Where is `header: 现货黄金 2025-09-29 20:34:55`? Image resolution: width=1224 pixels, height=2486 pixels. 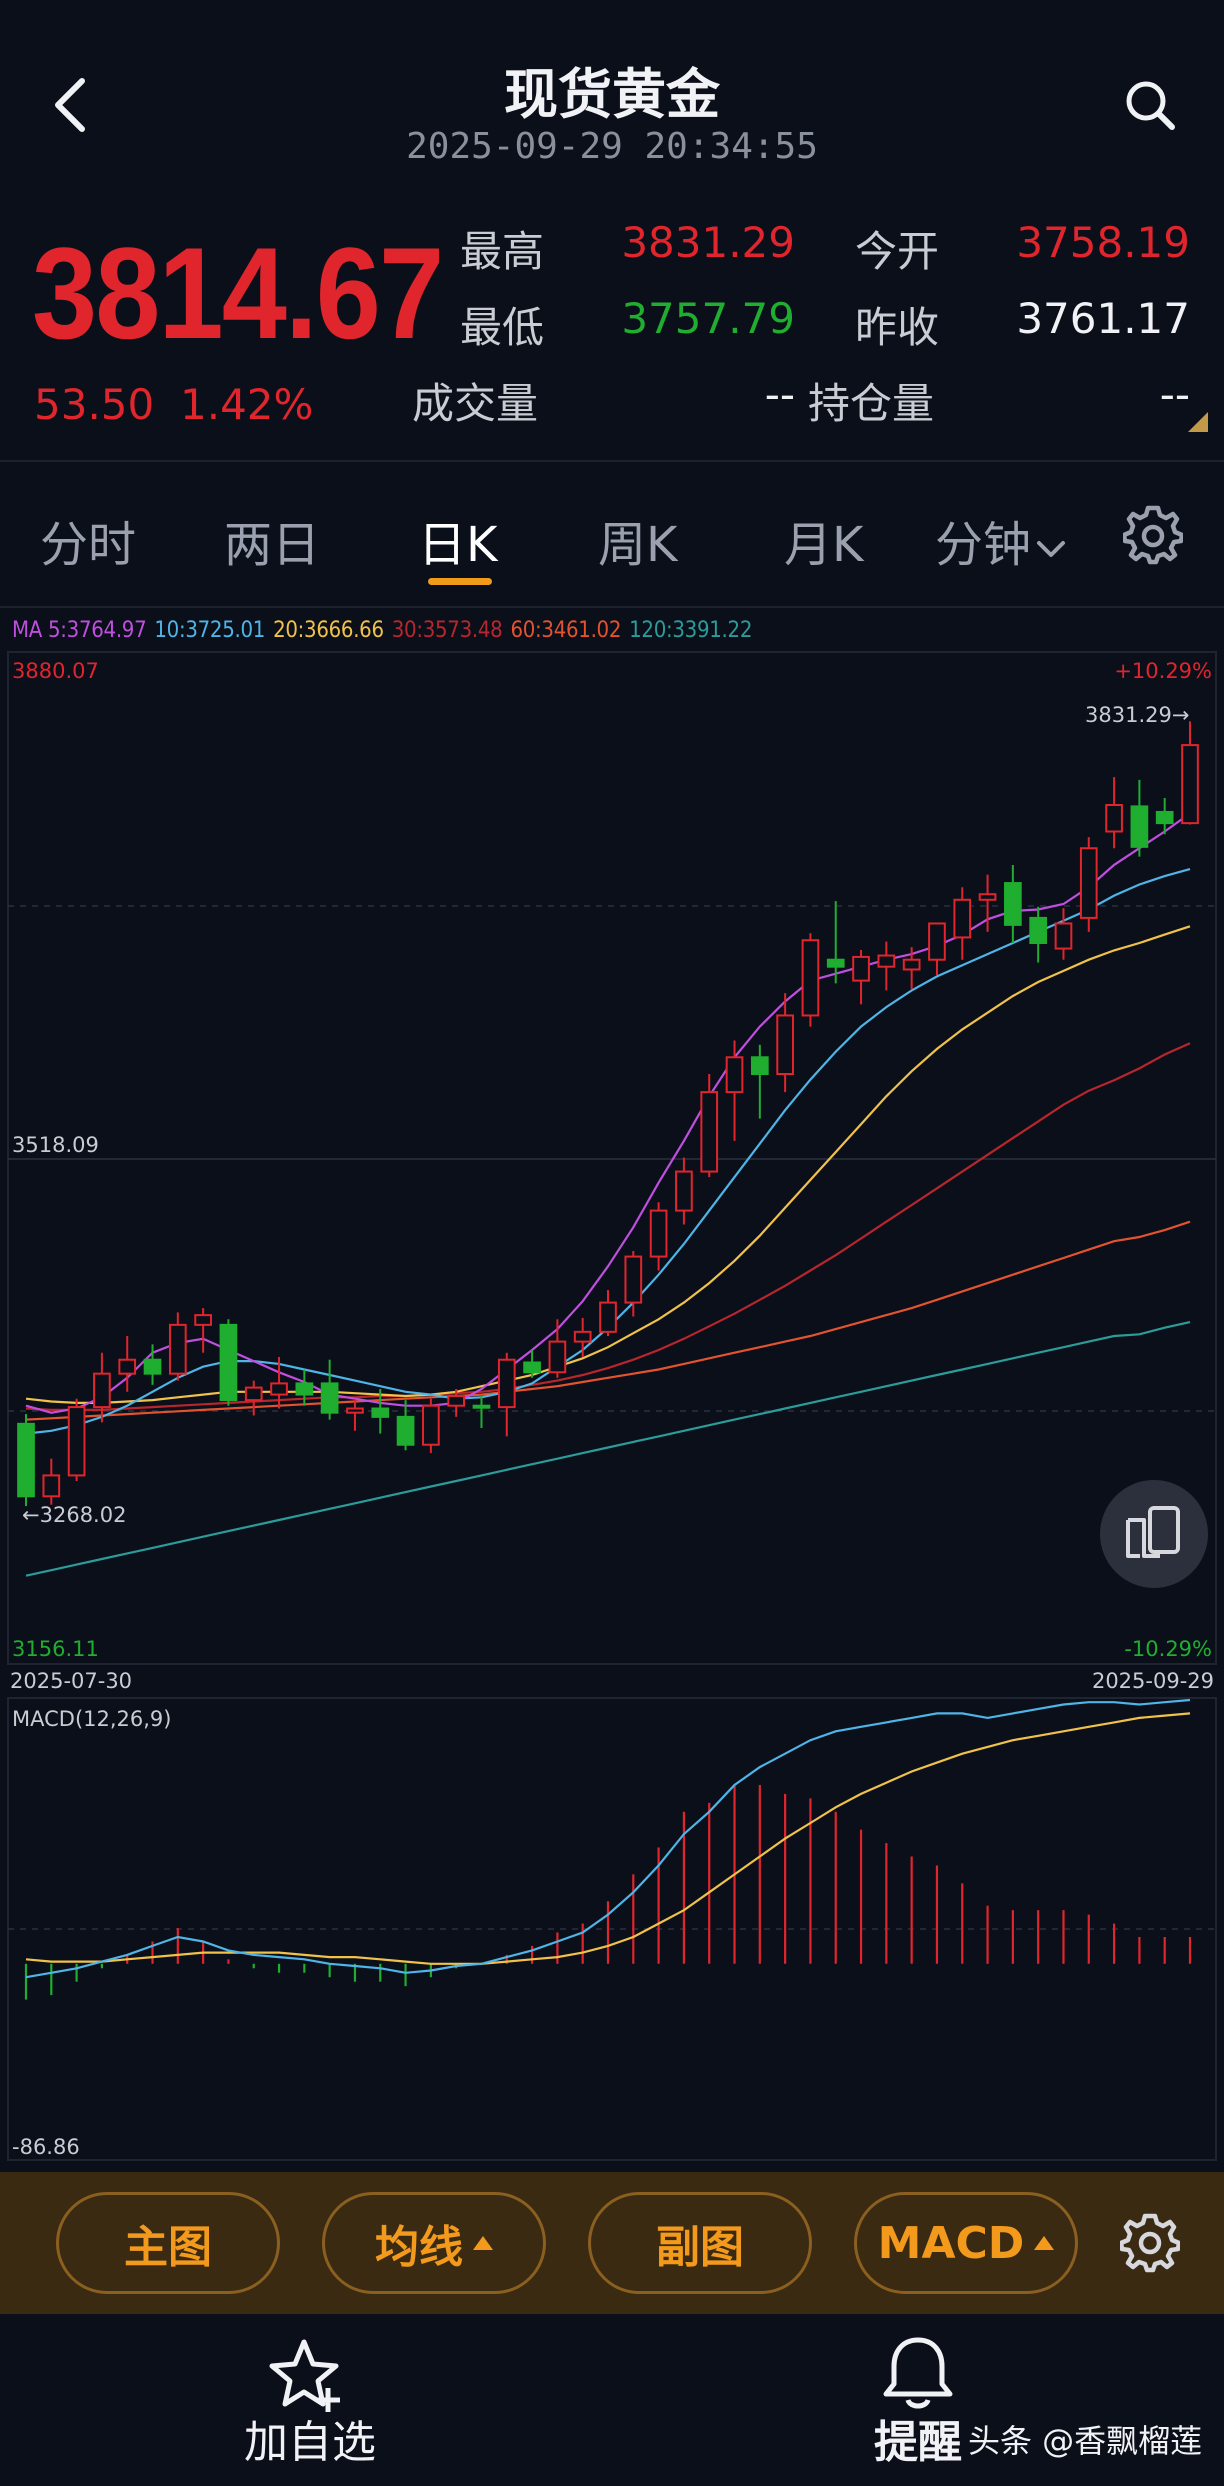 header: 现货黄金 2025-09-29 20:34:55 is located at coordinates (612, 95).